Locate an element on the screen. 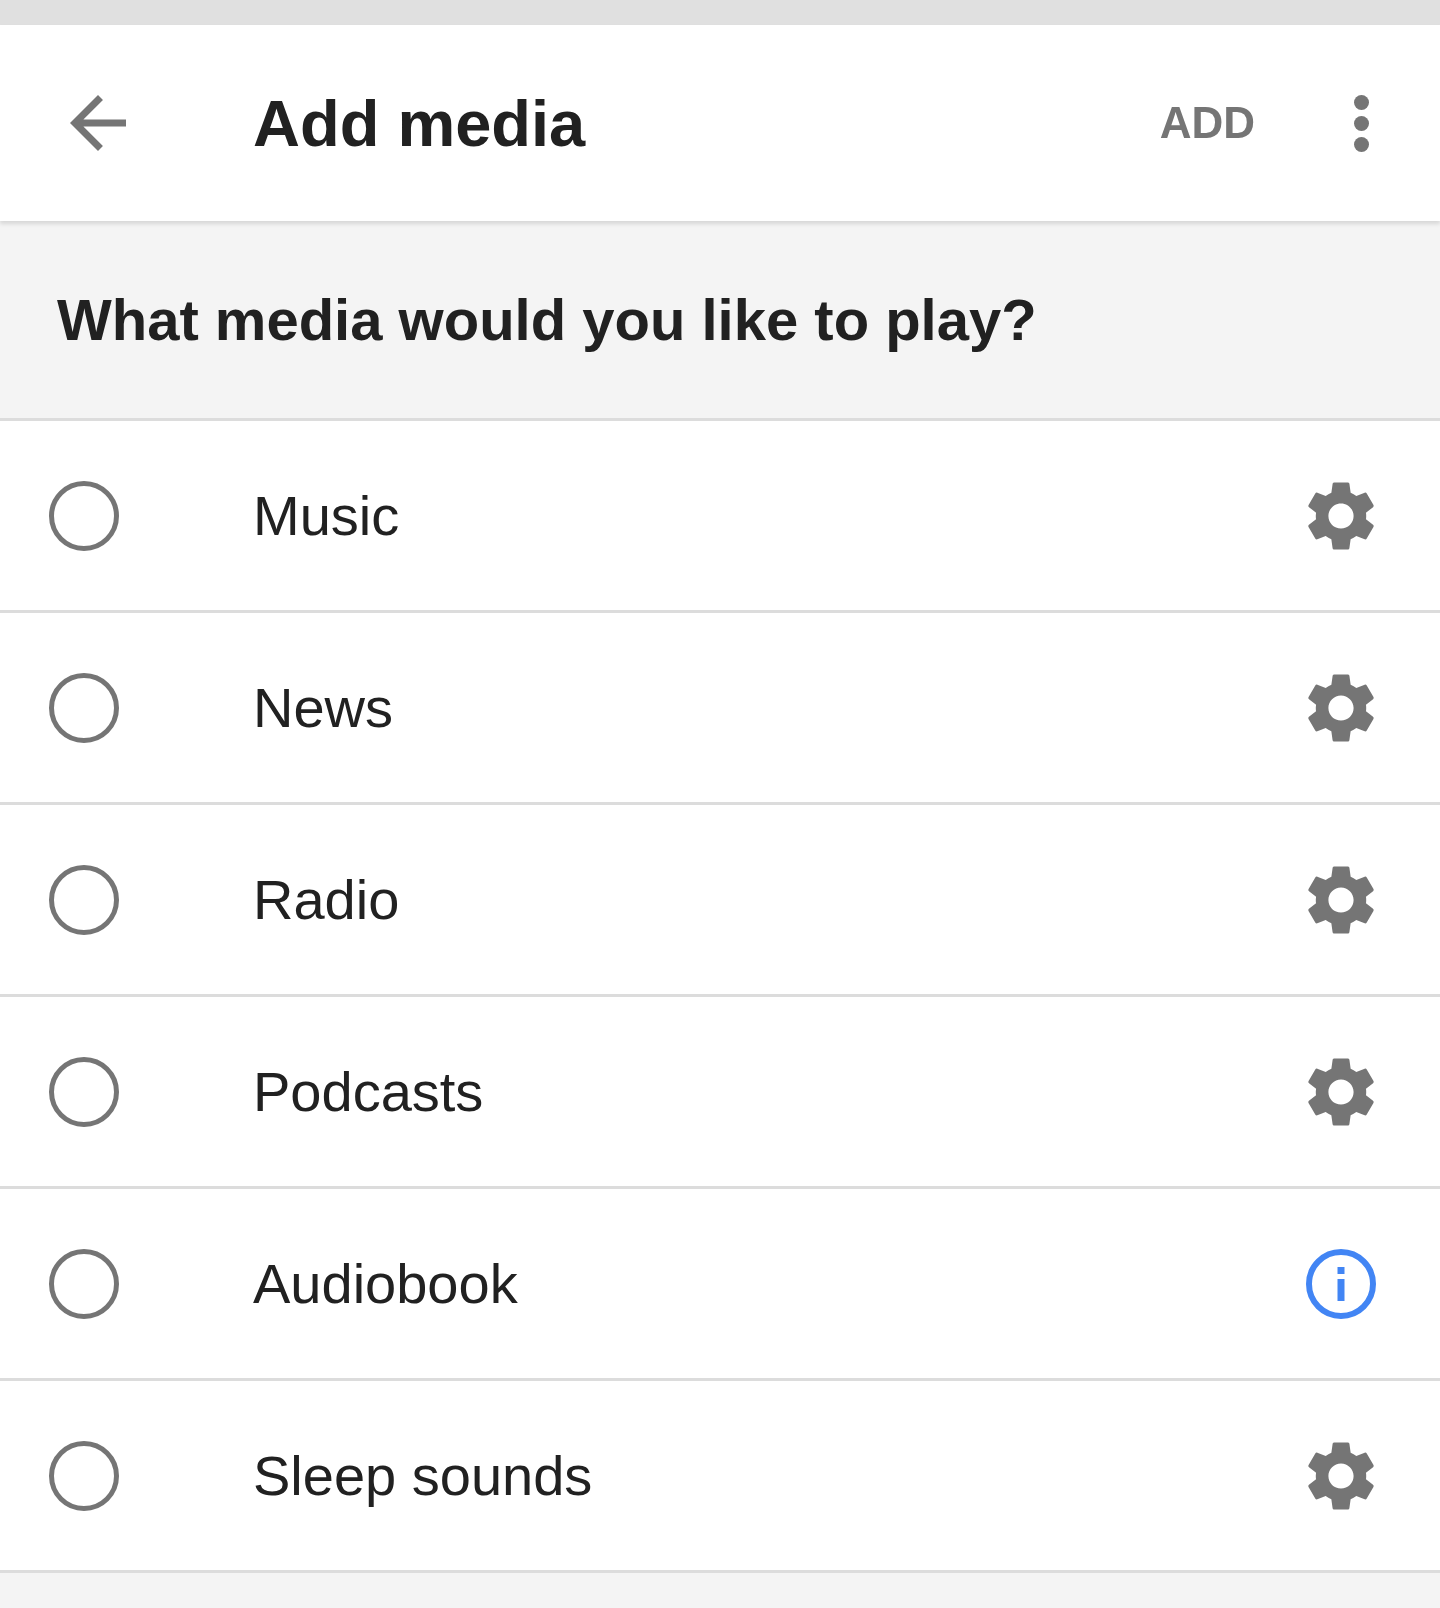 The height and width of the screenshot is (1608, 1440). info-icon is located at coordinates (1341, 1283).